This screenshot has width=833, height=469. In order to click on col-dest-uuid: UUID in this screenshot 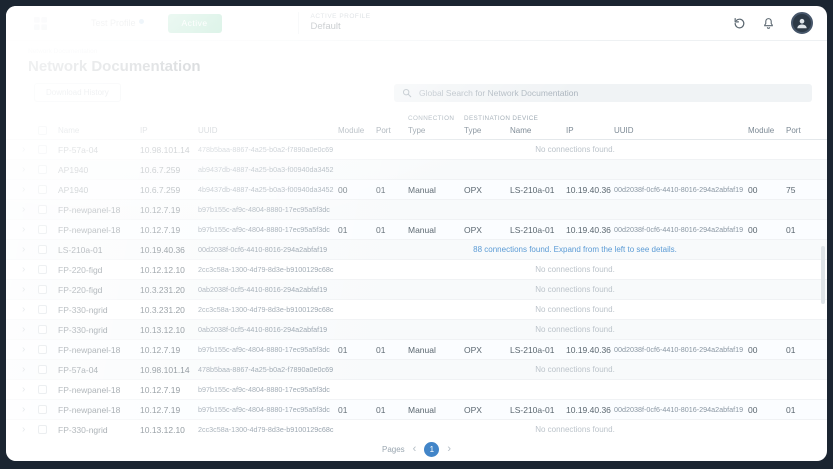, I will do `click(681, 130)`.